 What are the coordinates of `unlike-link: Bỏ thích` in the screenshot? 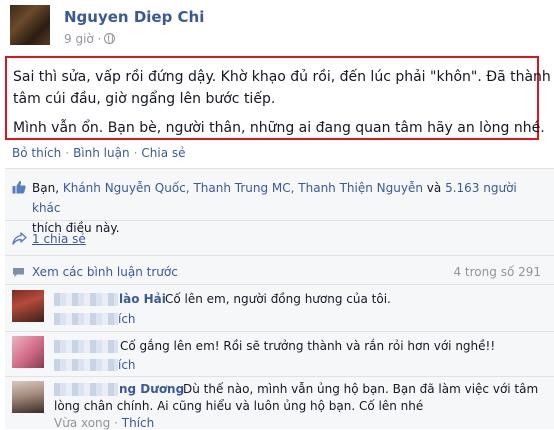 It's located at (36, 153).